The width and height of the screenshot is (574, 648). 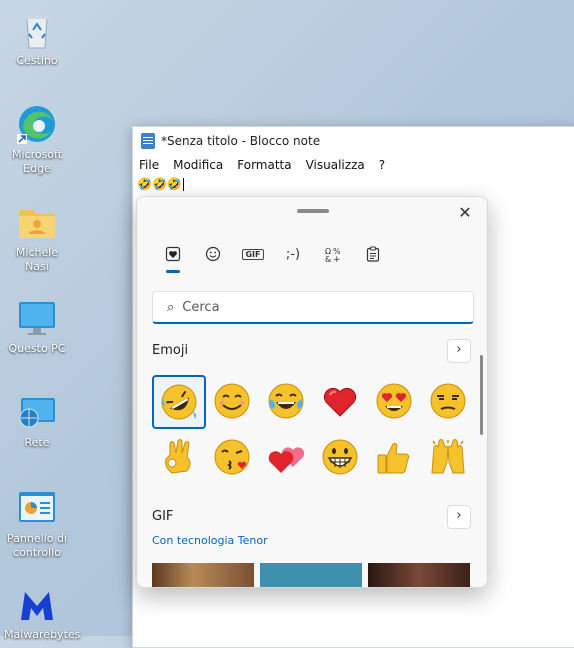 I want to click on desktop-icon-this-pc: Questo PC, so click(x=37, y=326).